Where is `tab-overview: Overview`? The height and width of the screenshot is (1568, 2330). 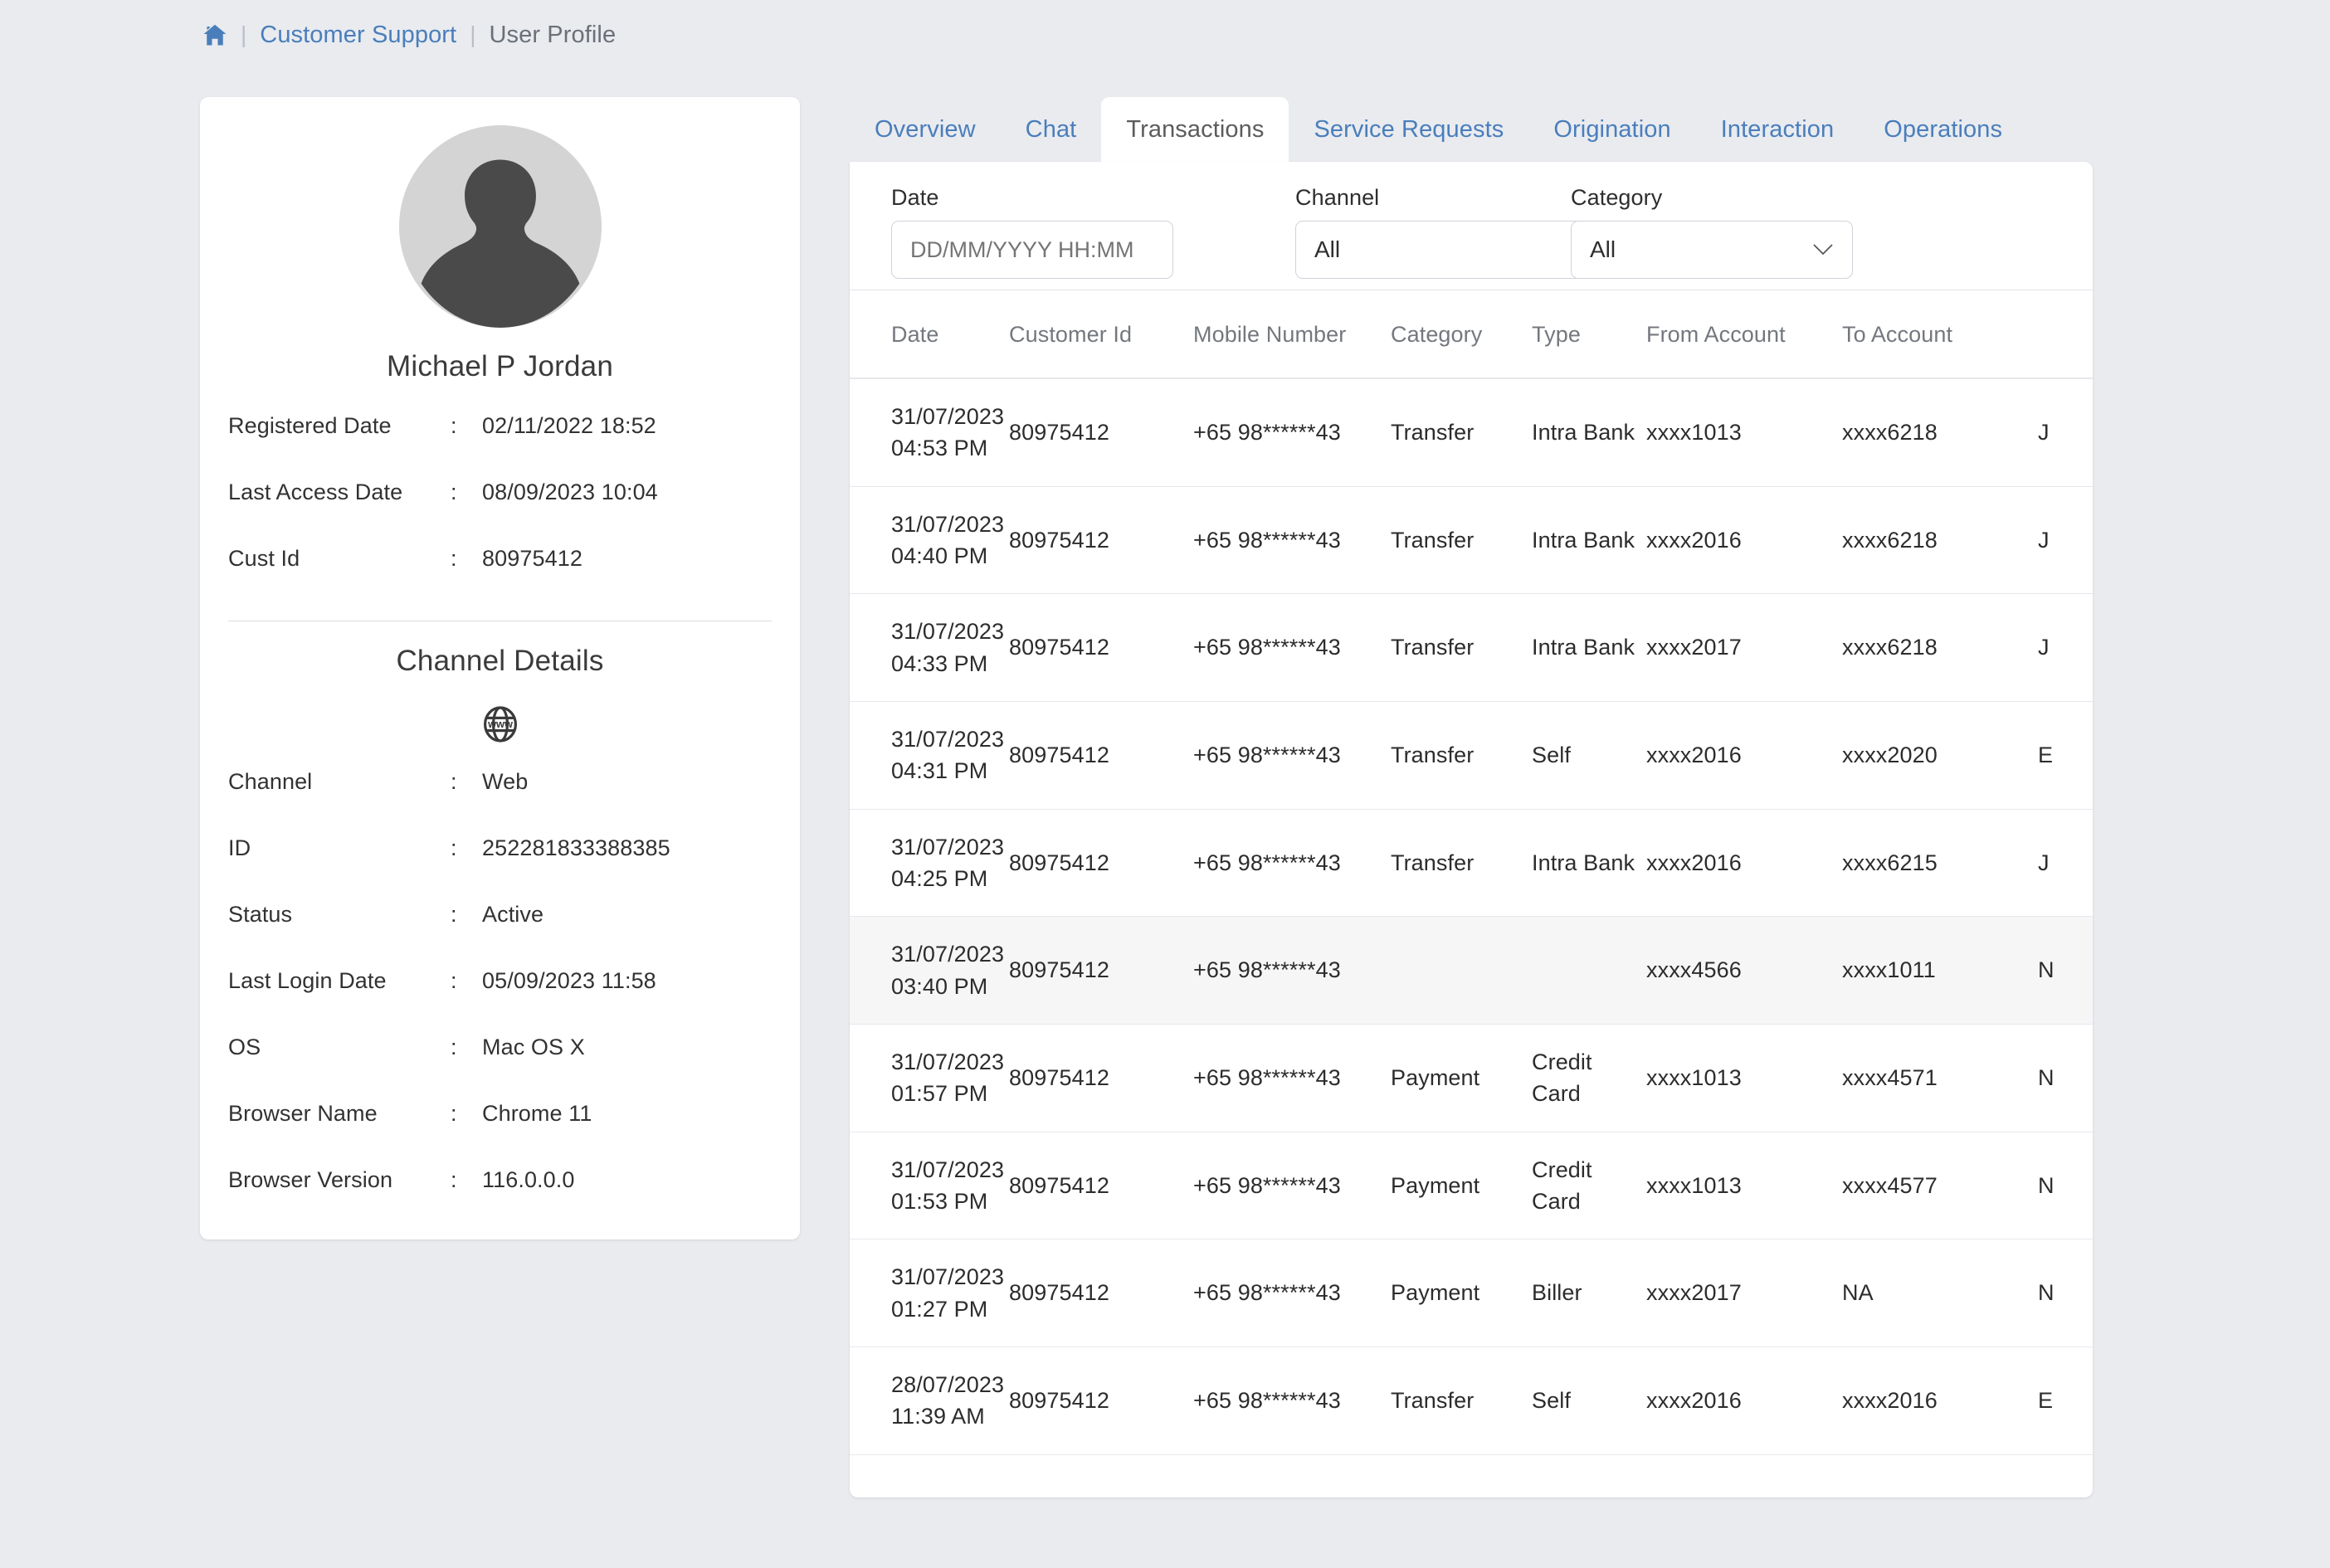 tab-overview: Overview is located at coordinates (926, 129).